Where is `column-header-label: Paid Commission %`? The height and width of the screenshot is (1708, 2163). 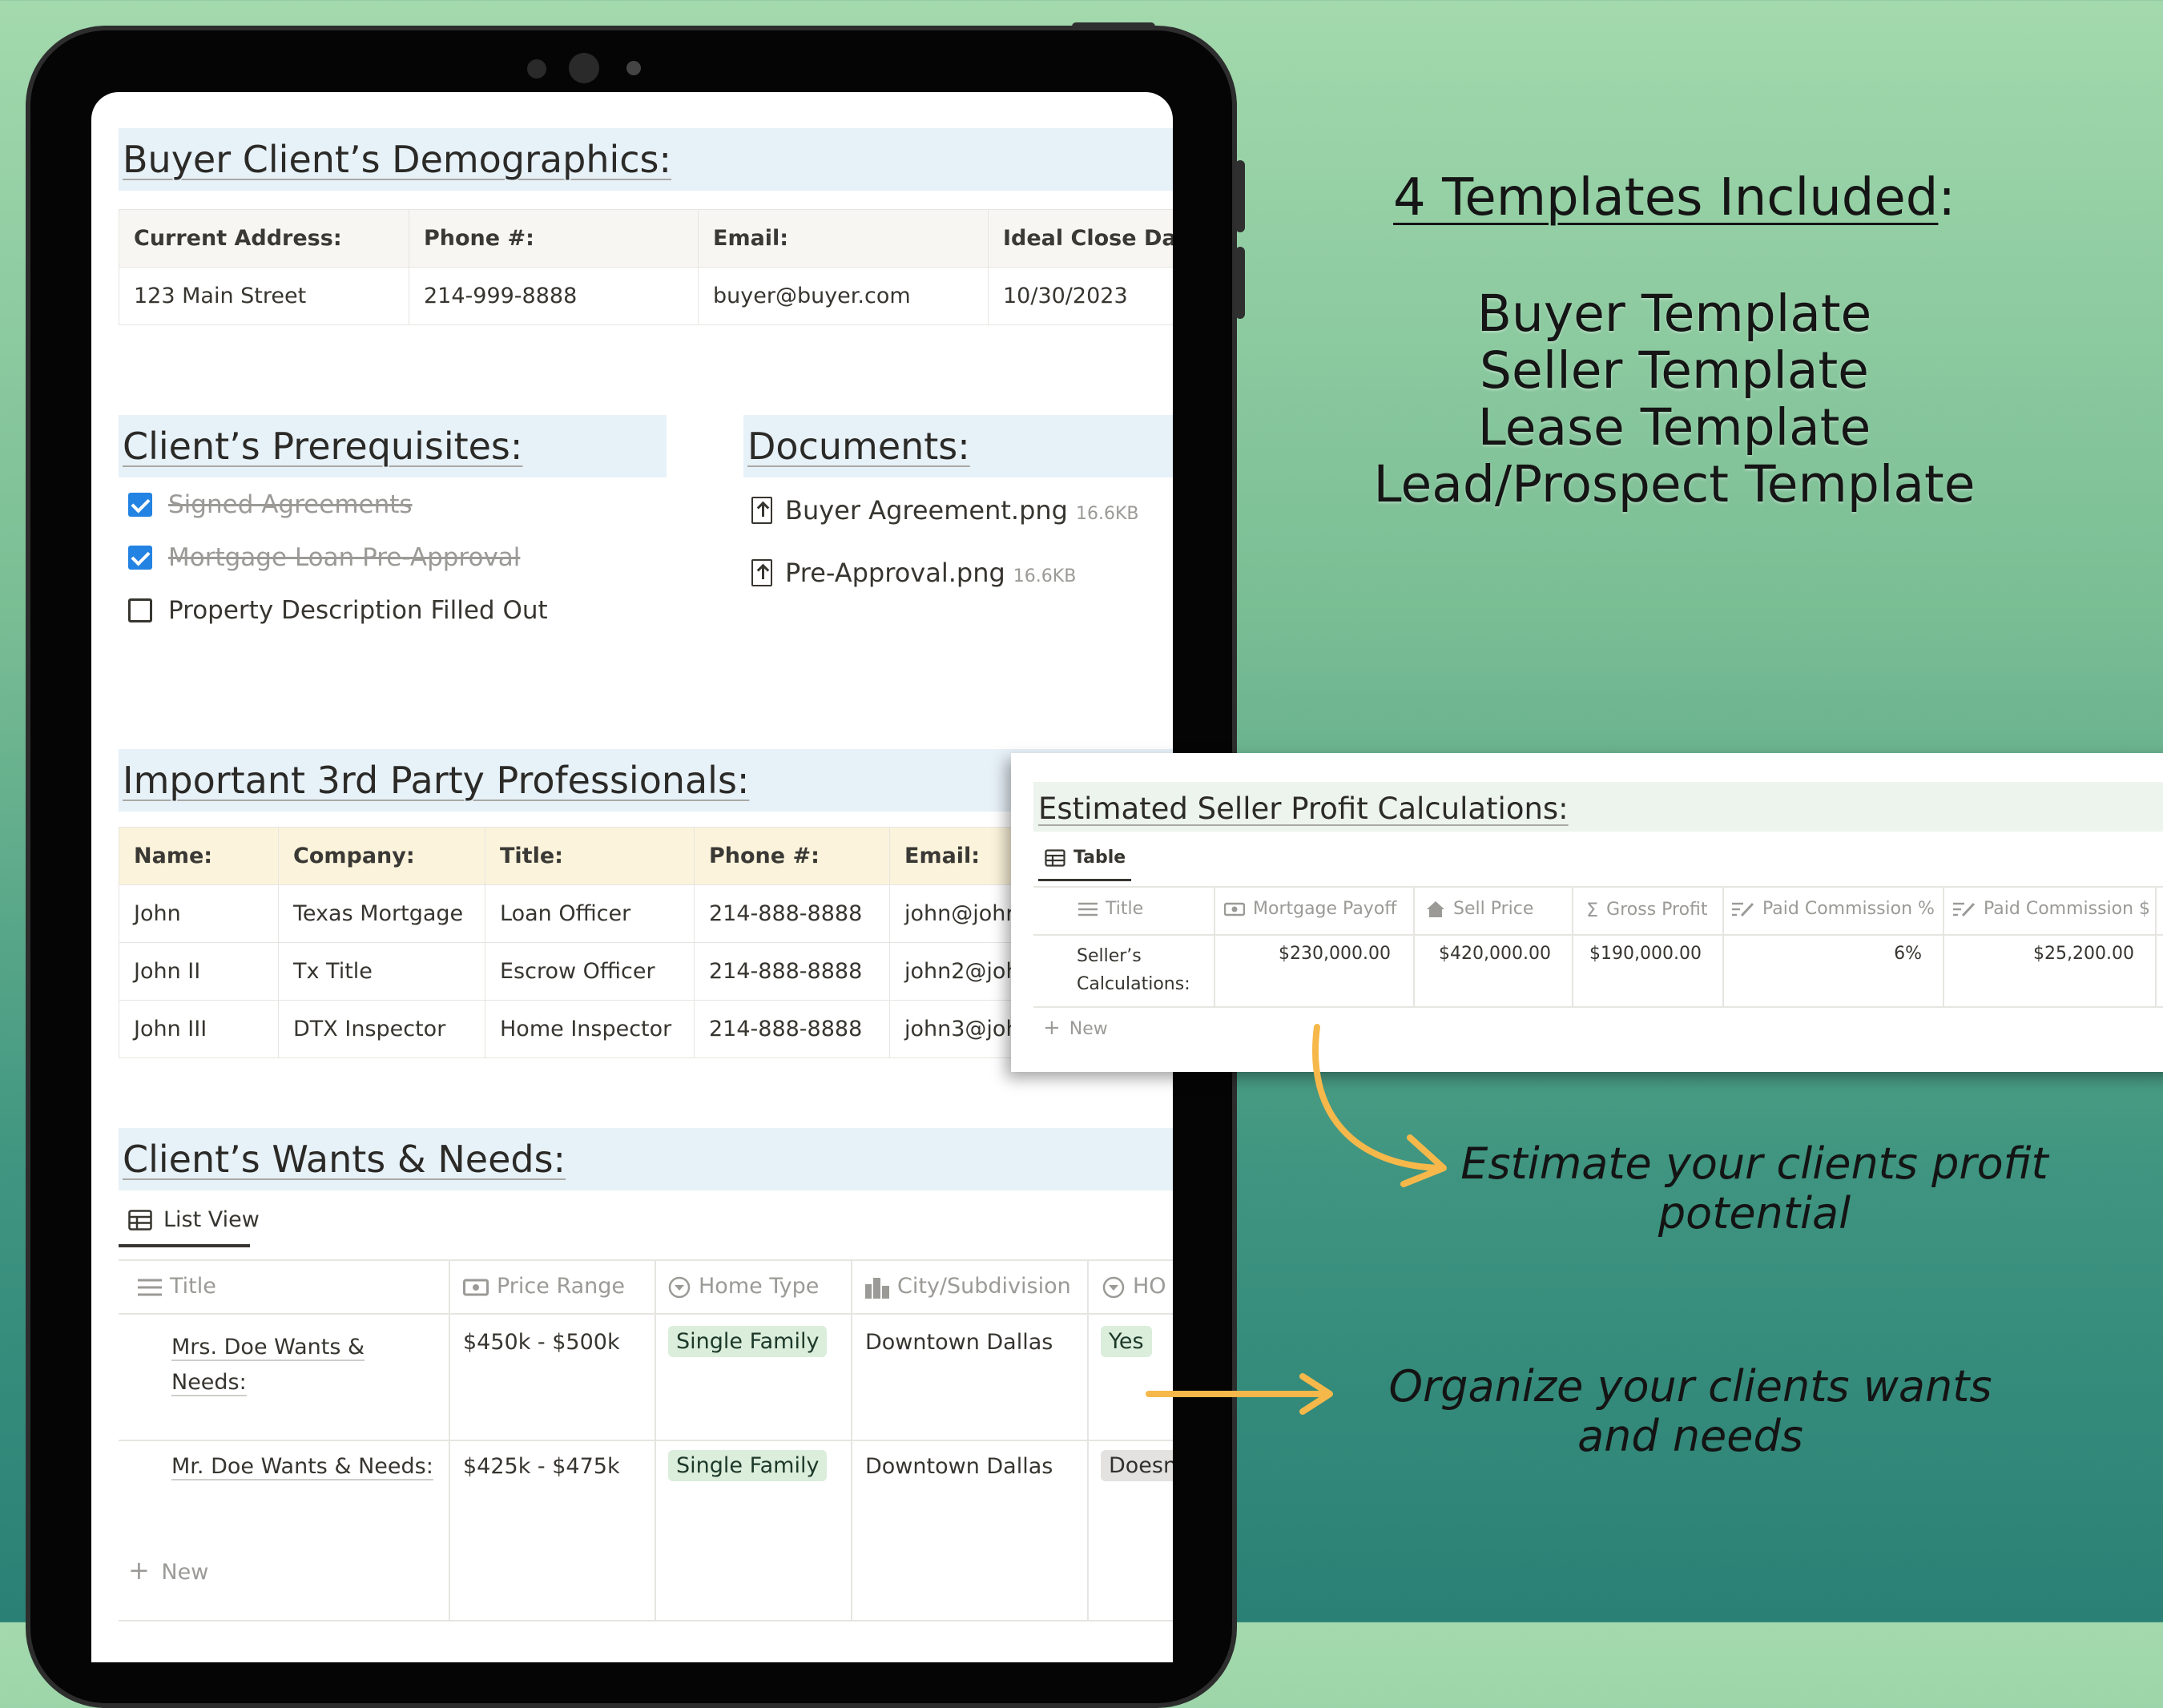
column-header-label: Paid Commission % is located at coordinates (1848, 909).